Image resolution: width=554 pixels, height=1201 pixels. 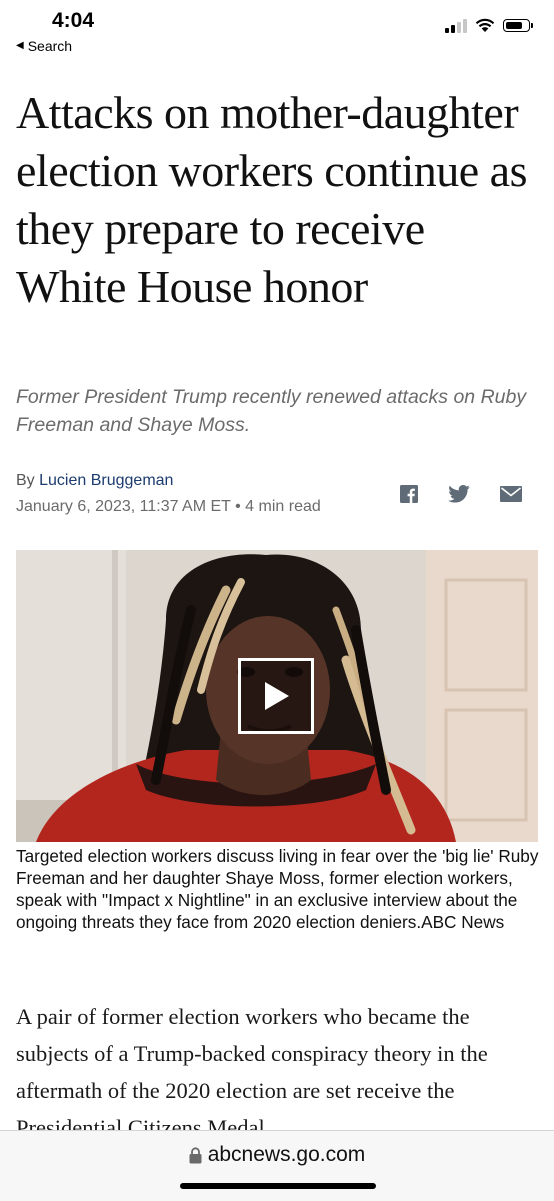 I want to click on twitter-icon, so click(x=459, y=494).